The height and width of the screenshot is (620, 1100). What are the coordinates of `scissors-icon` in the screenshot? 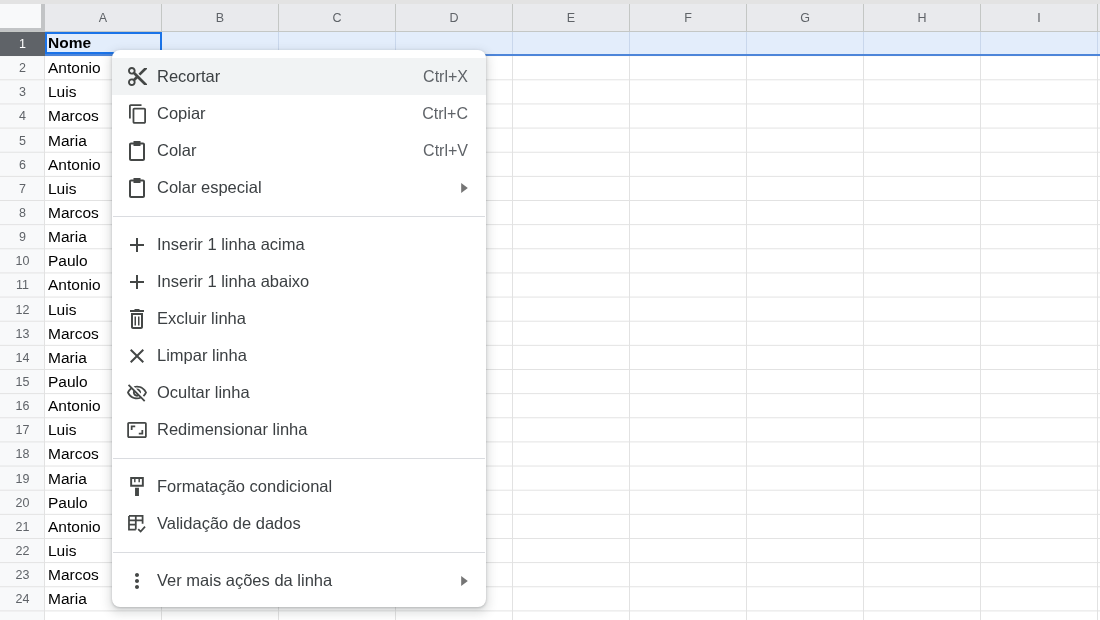 It's located at (137, 76).